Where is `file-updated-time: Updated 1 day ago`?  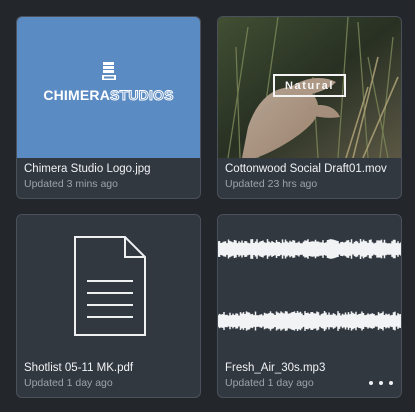
file-updated-time: Updated 1 day ago is located at coordinates (68, 383).